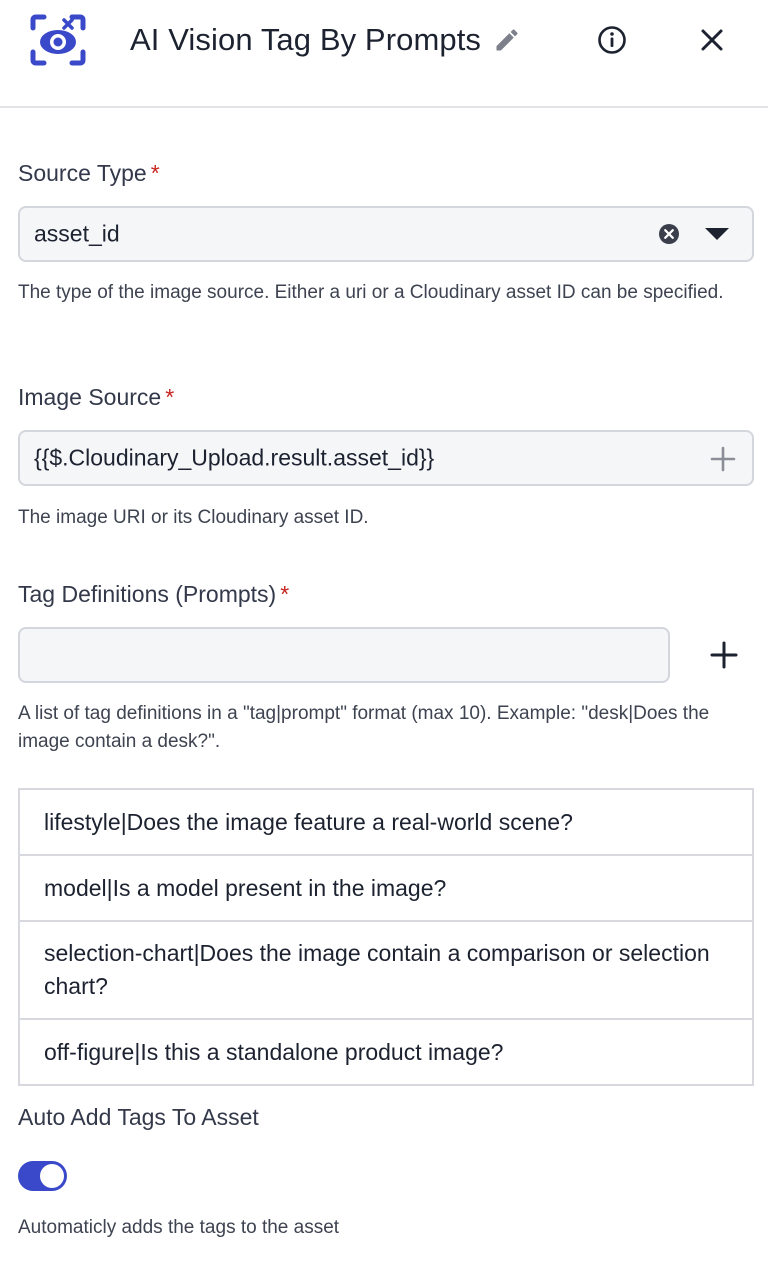 Image resolution: width=768 pixels, height=1262 pixels. What do you see at coordinates (344, 655) in the screenshot?
I see `tag-definition-input` at bounding box center [344, 655].